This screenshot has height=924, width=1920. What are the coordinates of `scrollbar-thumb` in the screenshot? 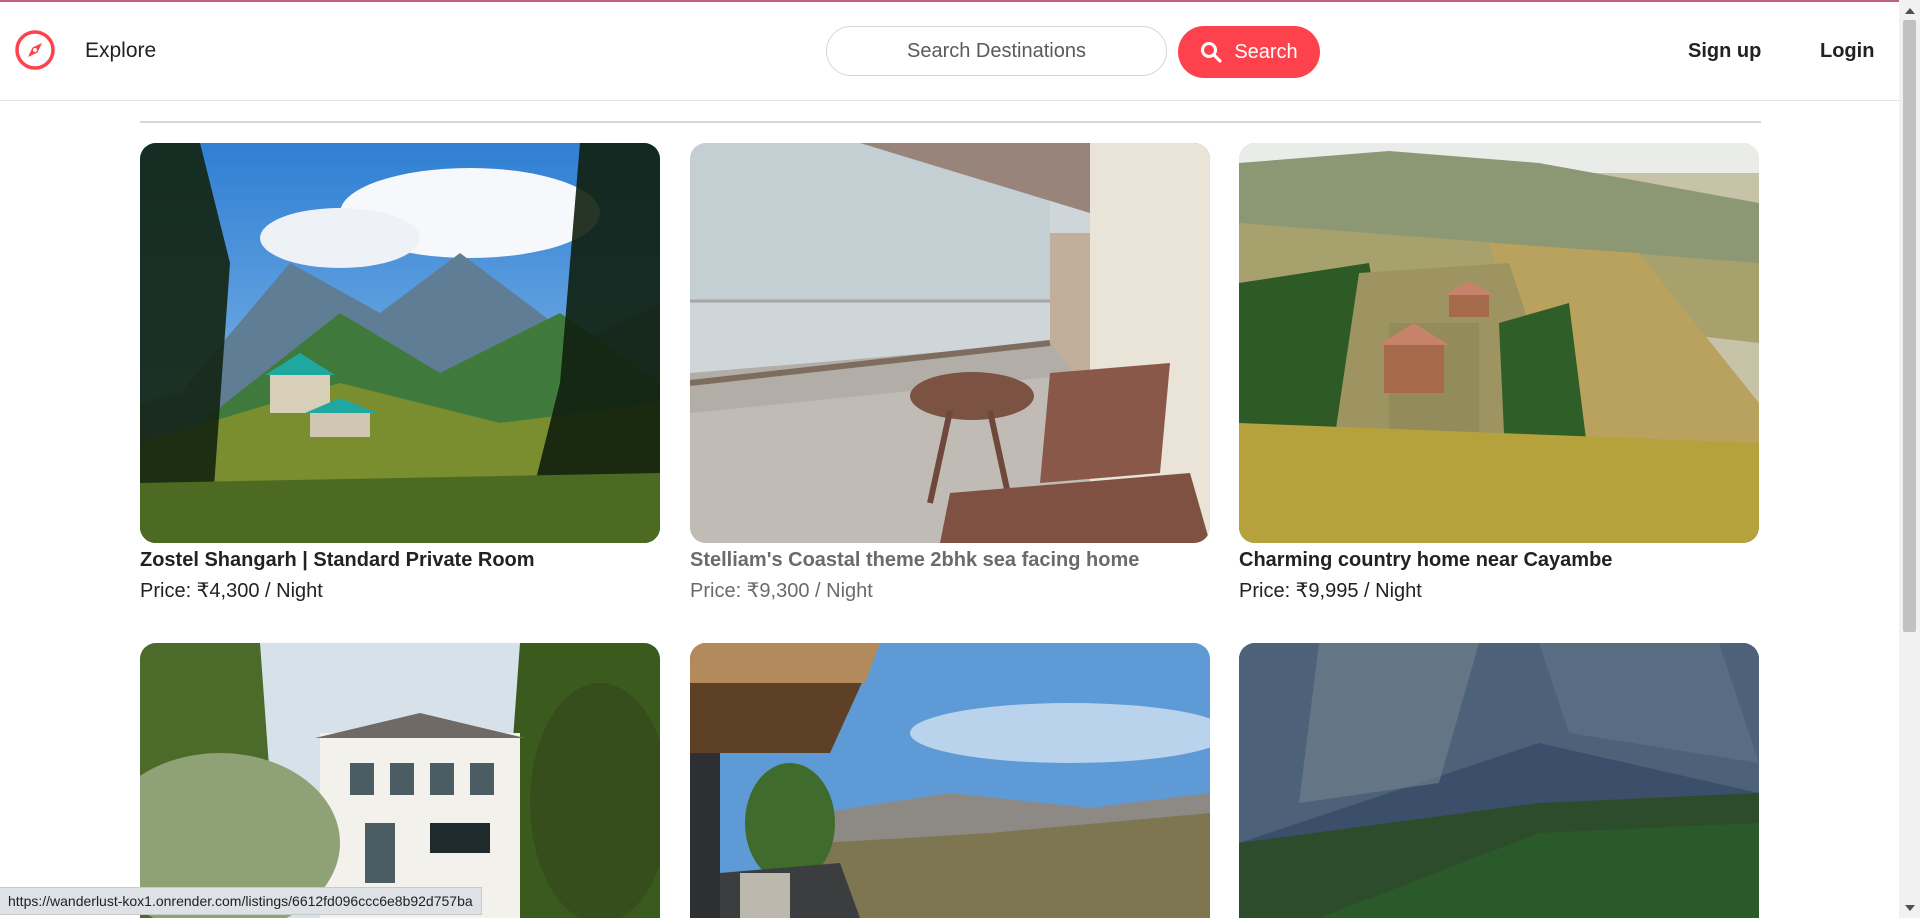 It's located at (1909, 326).